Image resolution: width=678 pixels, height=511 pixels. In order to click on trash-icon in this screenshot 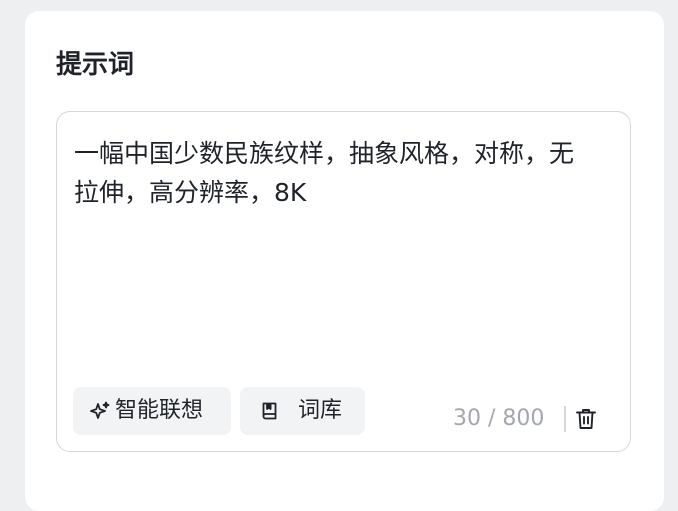, I will do `click(586, 419)`.